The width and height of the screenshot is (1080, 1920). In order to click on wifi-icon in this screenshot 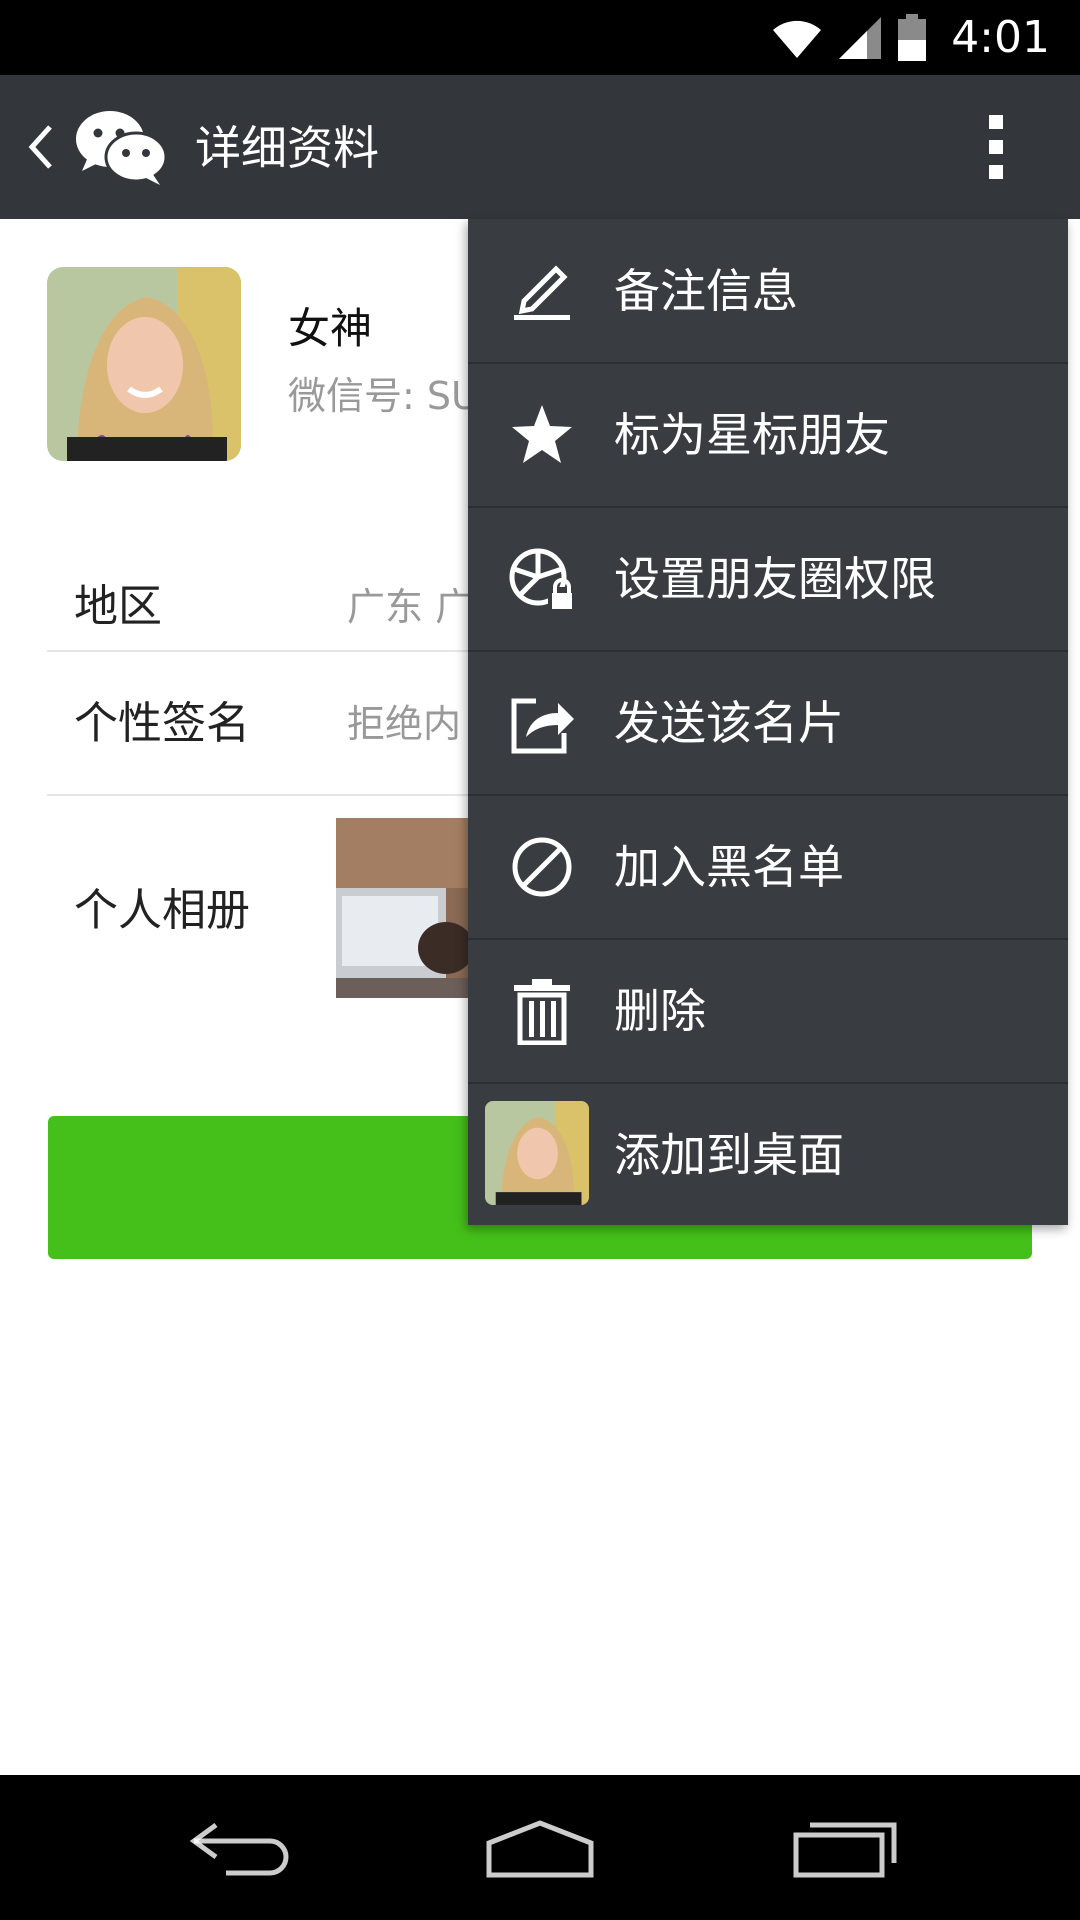, I will do `click(797, 39)`.